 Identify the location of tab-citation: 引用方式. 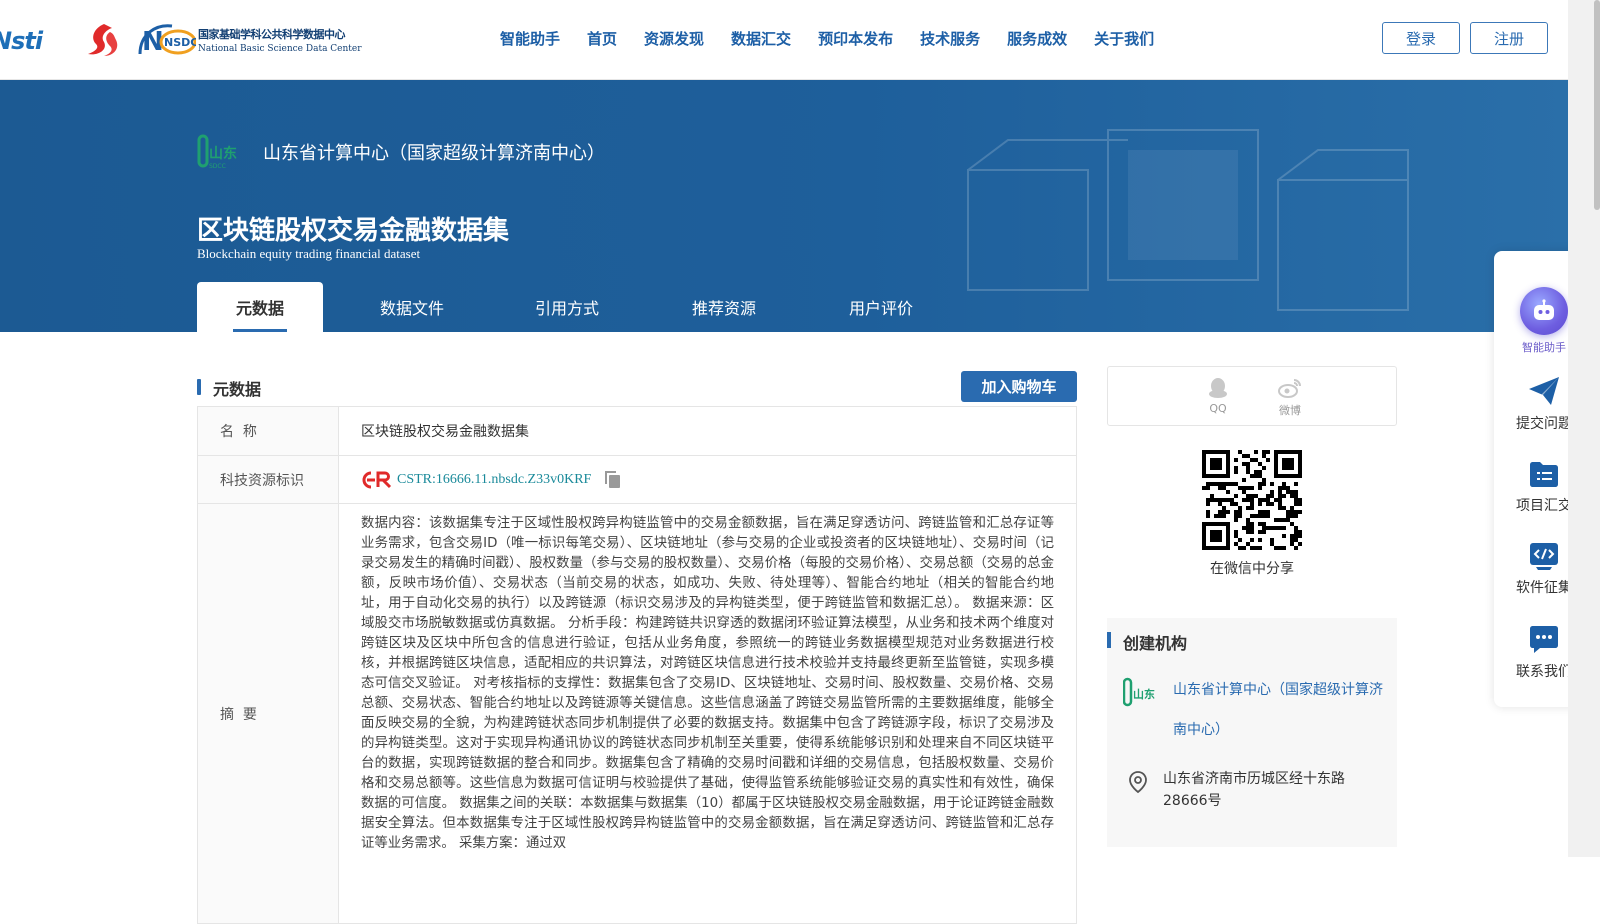
(567, 307).